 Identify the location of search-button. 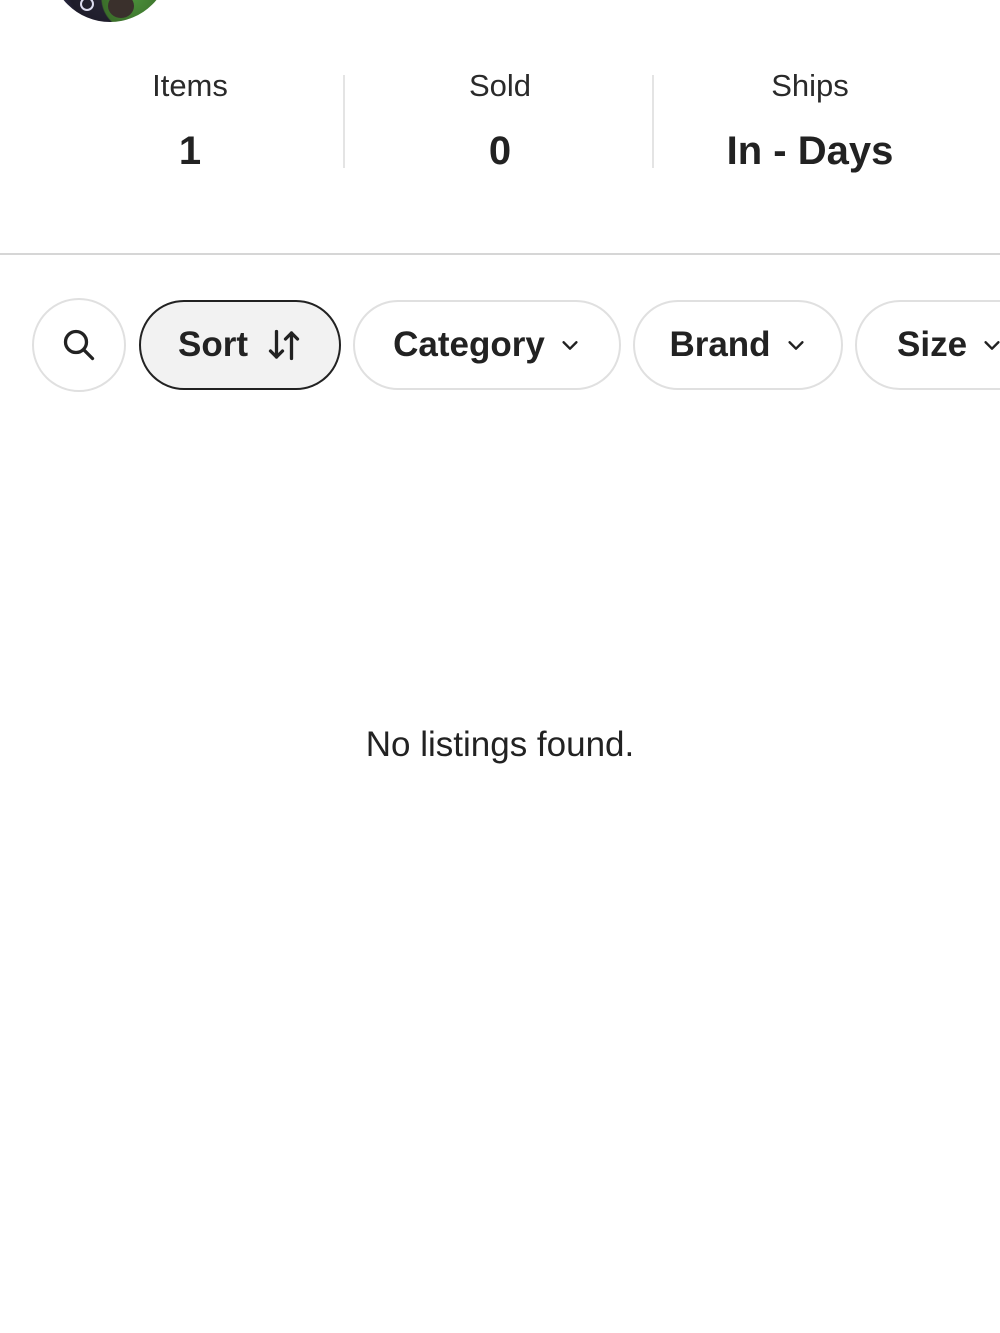
(79, 345).